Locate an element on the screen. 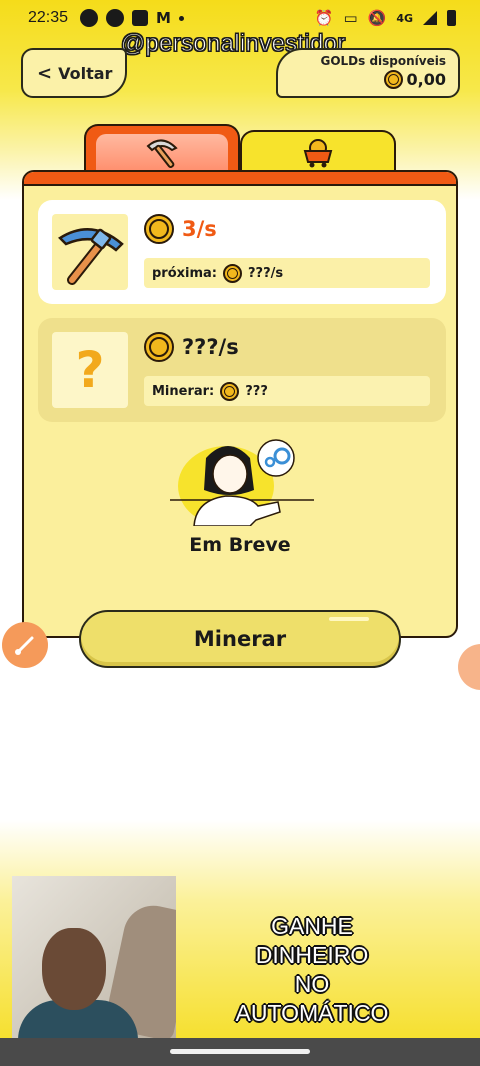 The image size is (480, 1066). tool-rate: ???/s is located at coordinates (210, 347).